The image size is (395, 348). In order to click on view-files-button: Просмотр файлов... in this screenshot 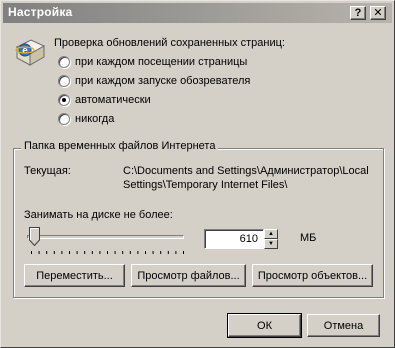, I will do `click(188, 275)`.